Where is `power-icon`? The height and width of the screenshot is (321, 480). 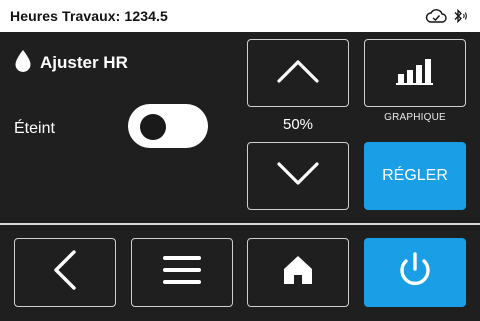
power-icon is located at coordinates (415, 272).